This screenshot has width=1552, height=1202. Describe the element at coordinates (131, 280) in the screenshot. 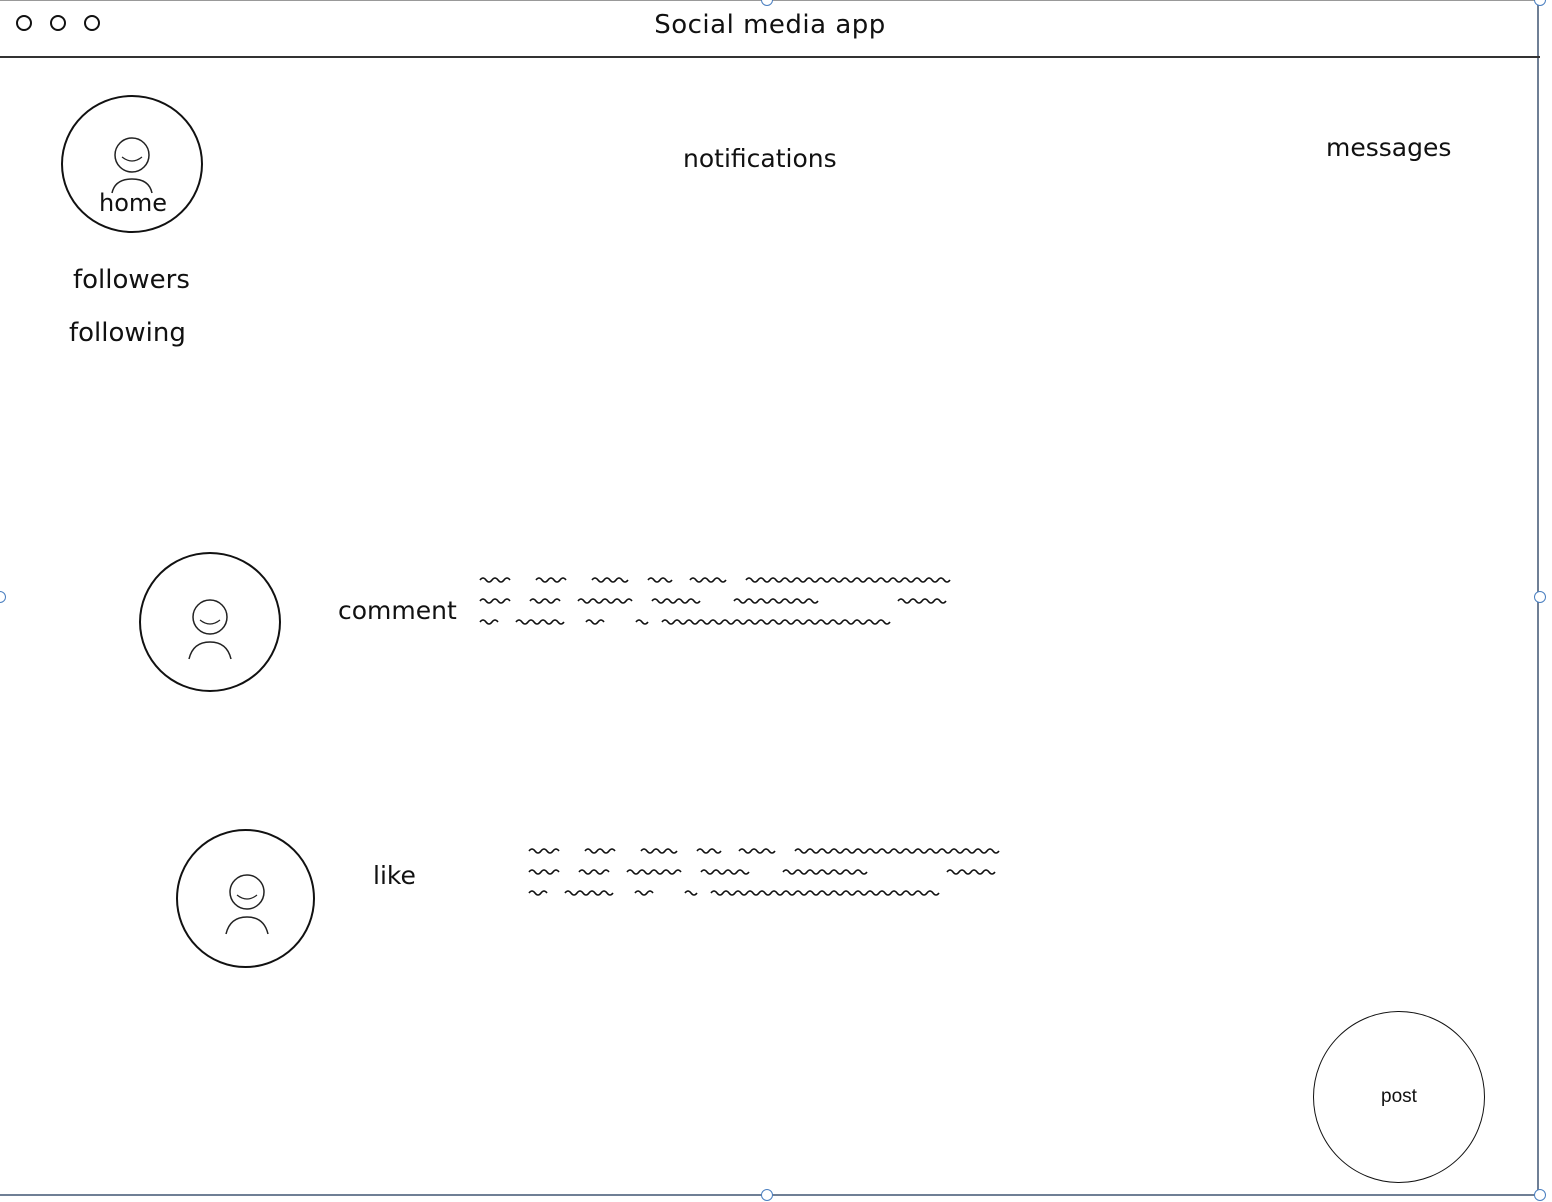

I see `followers-link: followers` at that location.